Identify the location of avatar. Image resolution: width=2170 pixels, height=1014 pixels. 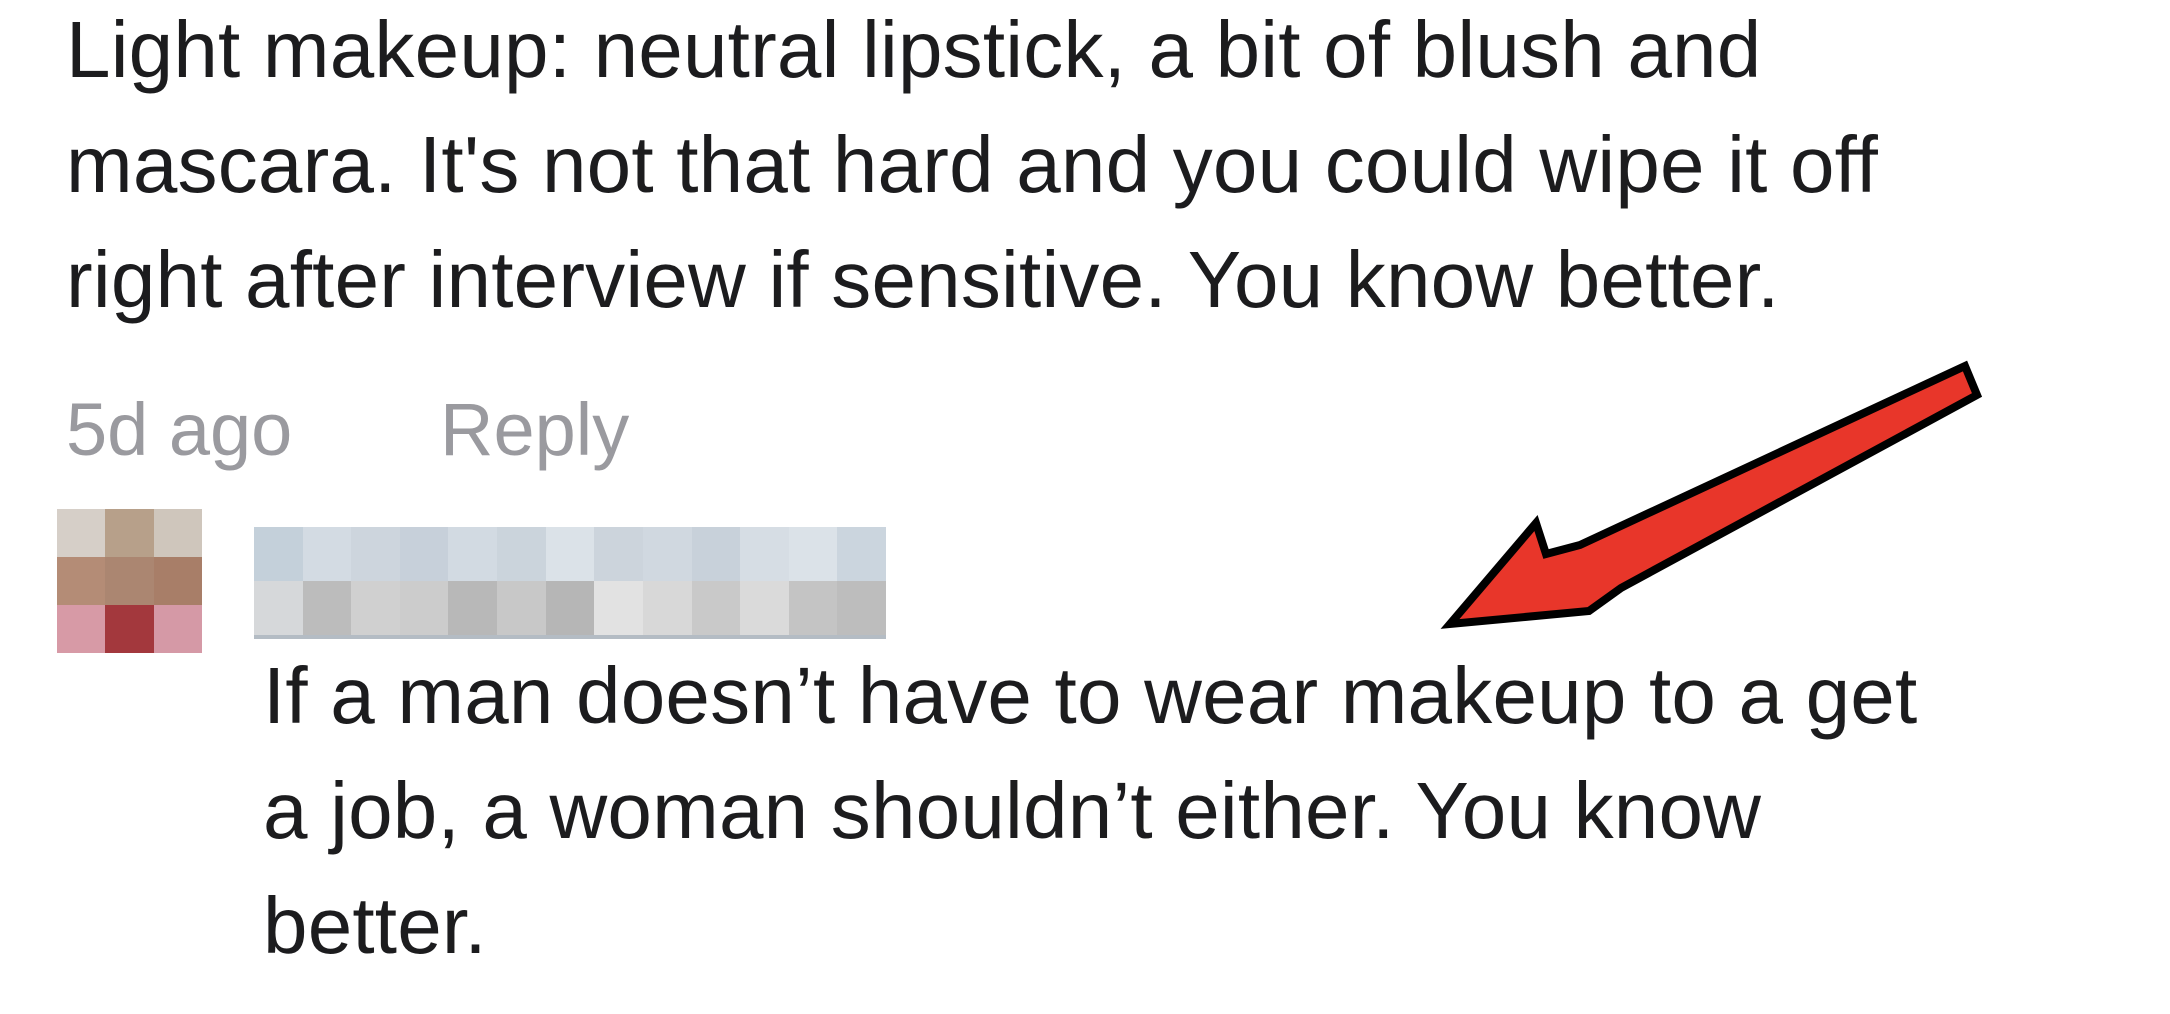
(129, 581).